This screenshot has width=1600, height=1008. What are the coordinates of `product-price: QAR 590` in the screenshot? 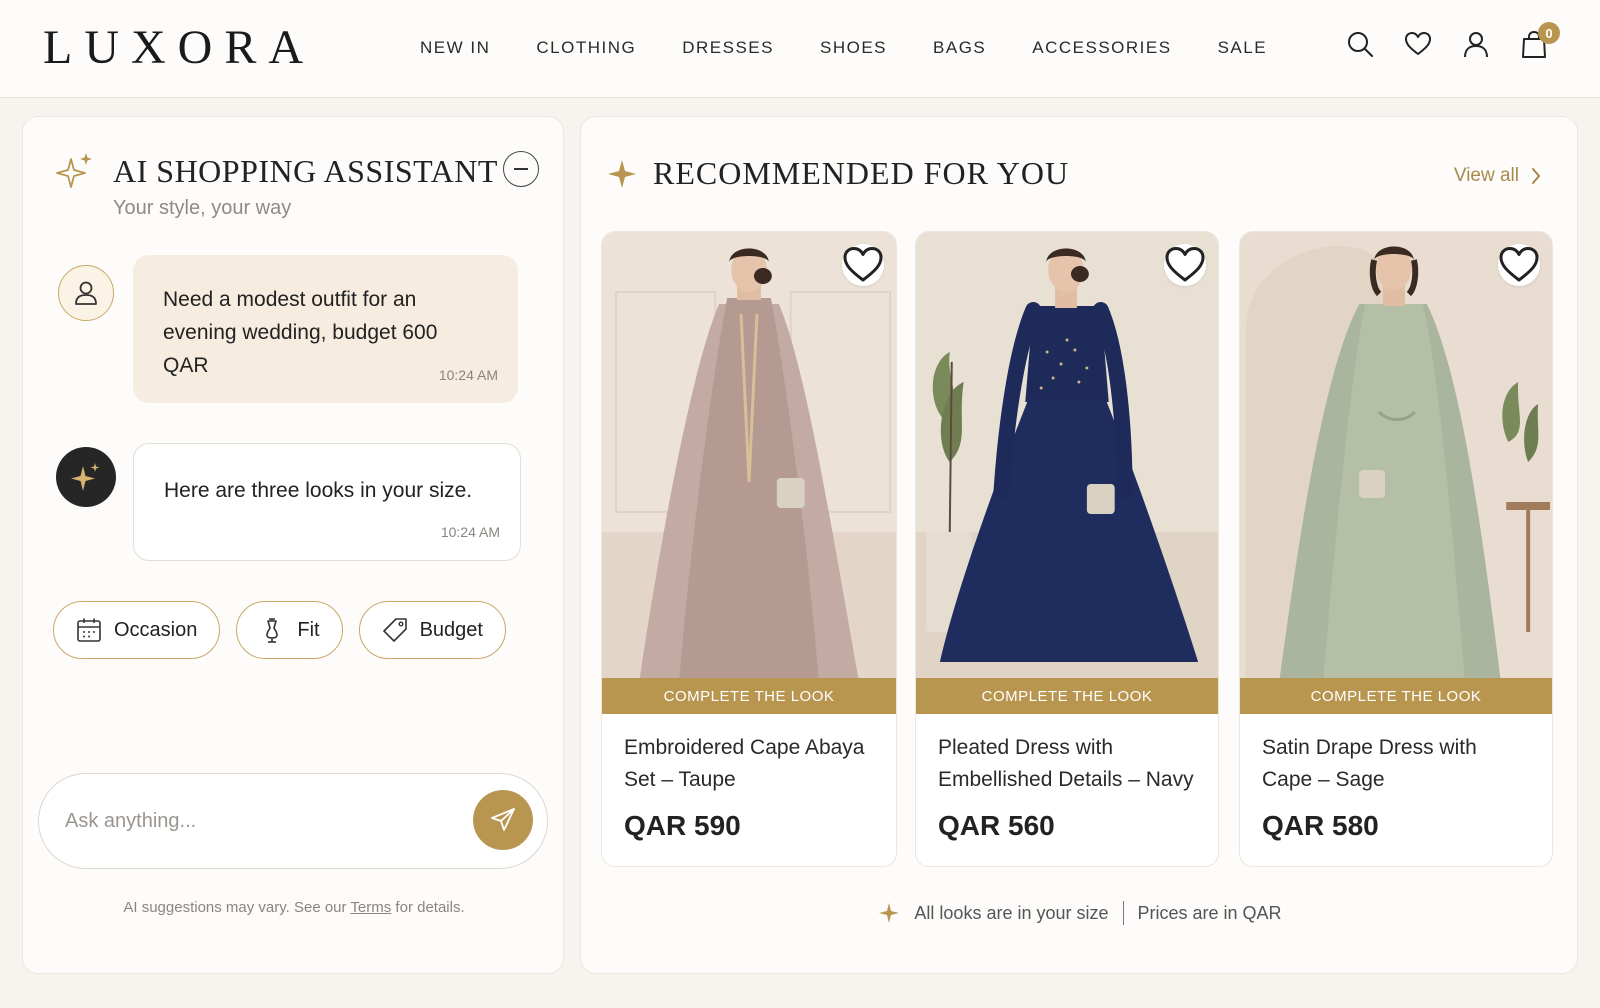 It's located at (682, 825).